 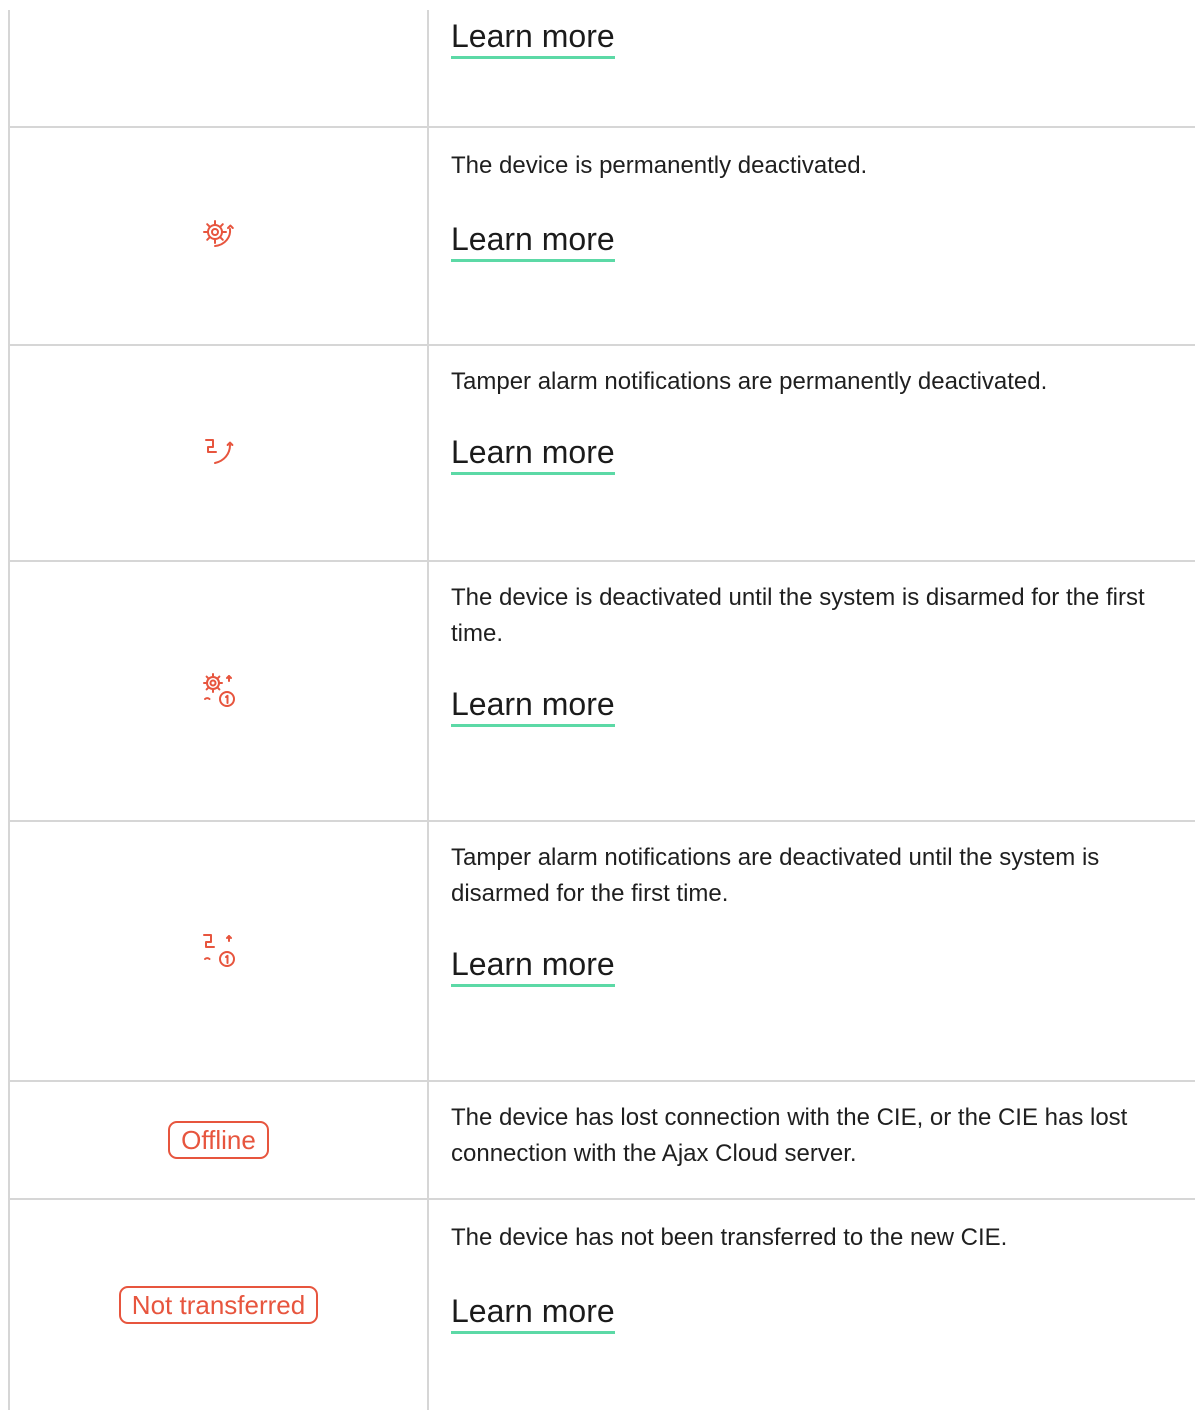 What do you see at coordinates (218, 451) in the screenshot?
I see `tamper-deactivated-icon` at bounding box center [218, 451].